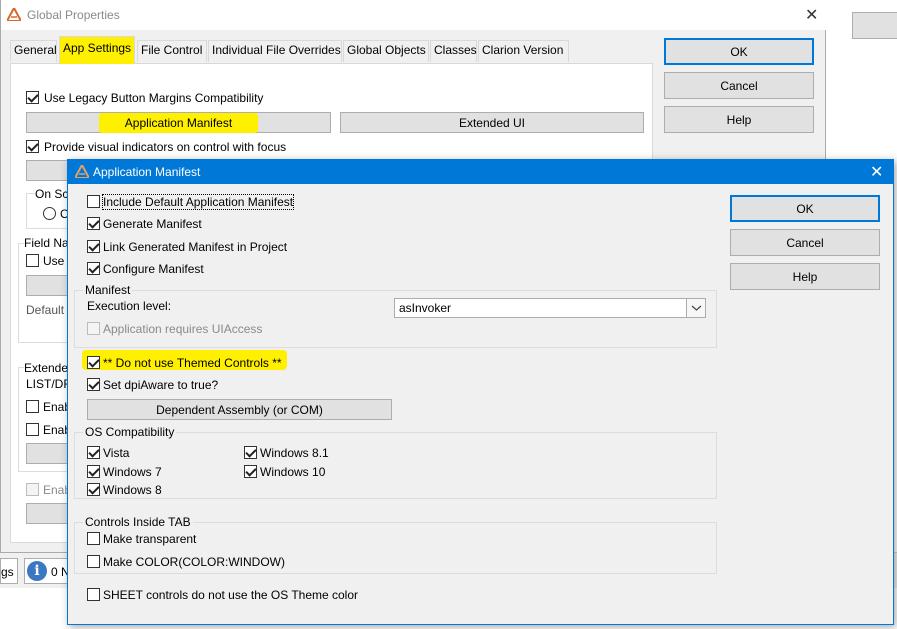 The height and width of the screenshot is (629, 897). I want to click on info-icon: i, so click(37, 571).